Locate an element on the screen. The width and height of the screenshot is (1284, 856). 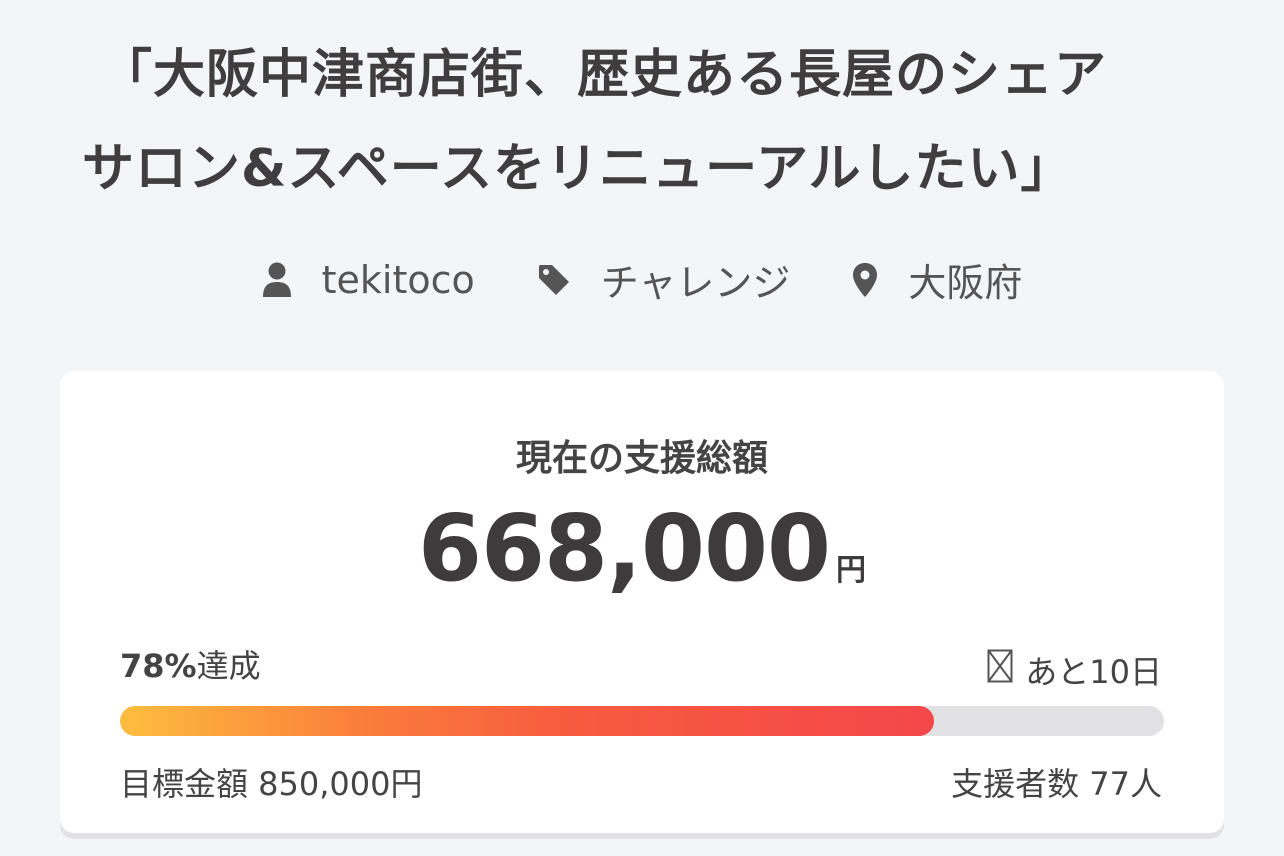
funding-label: 現在の支援総額 is located at coordinates (641, 458).